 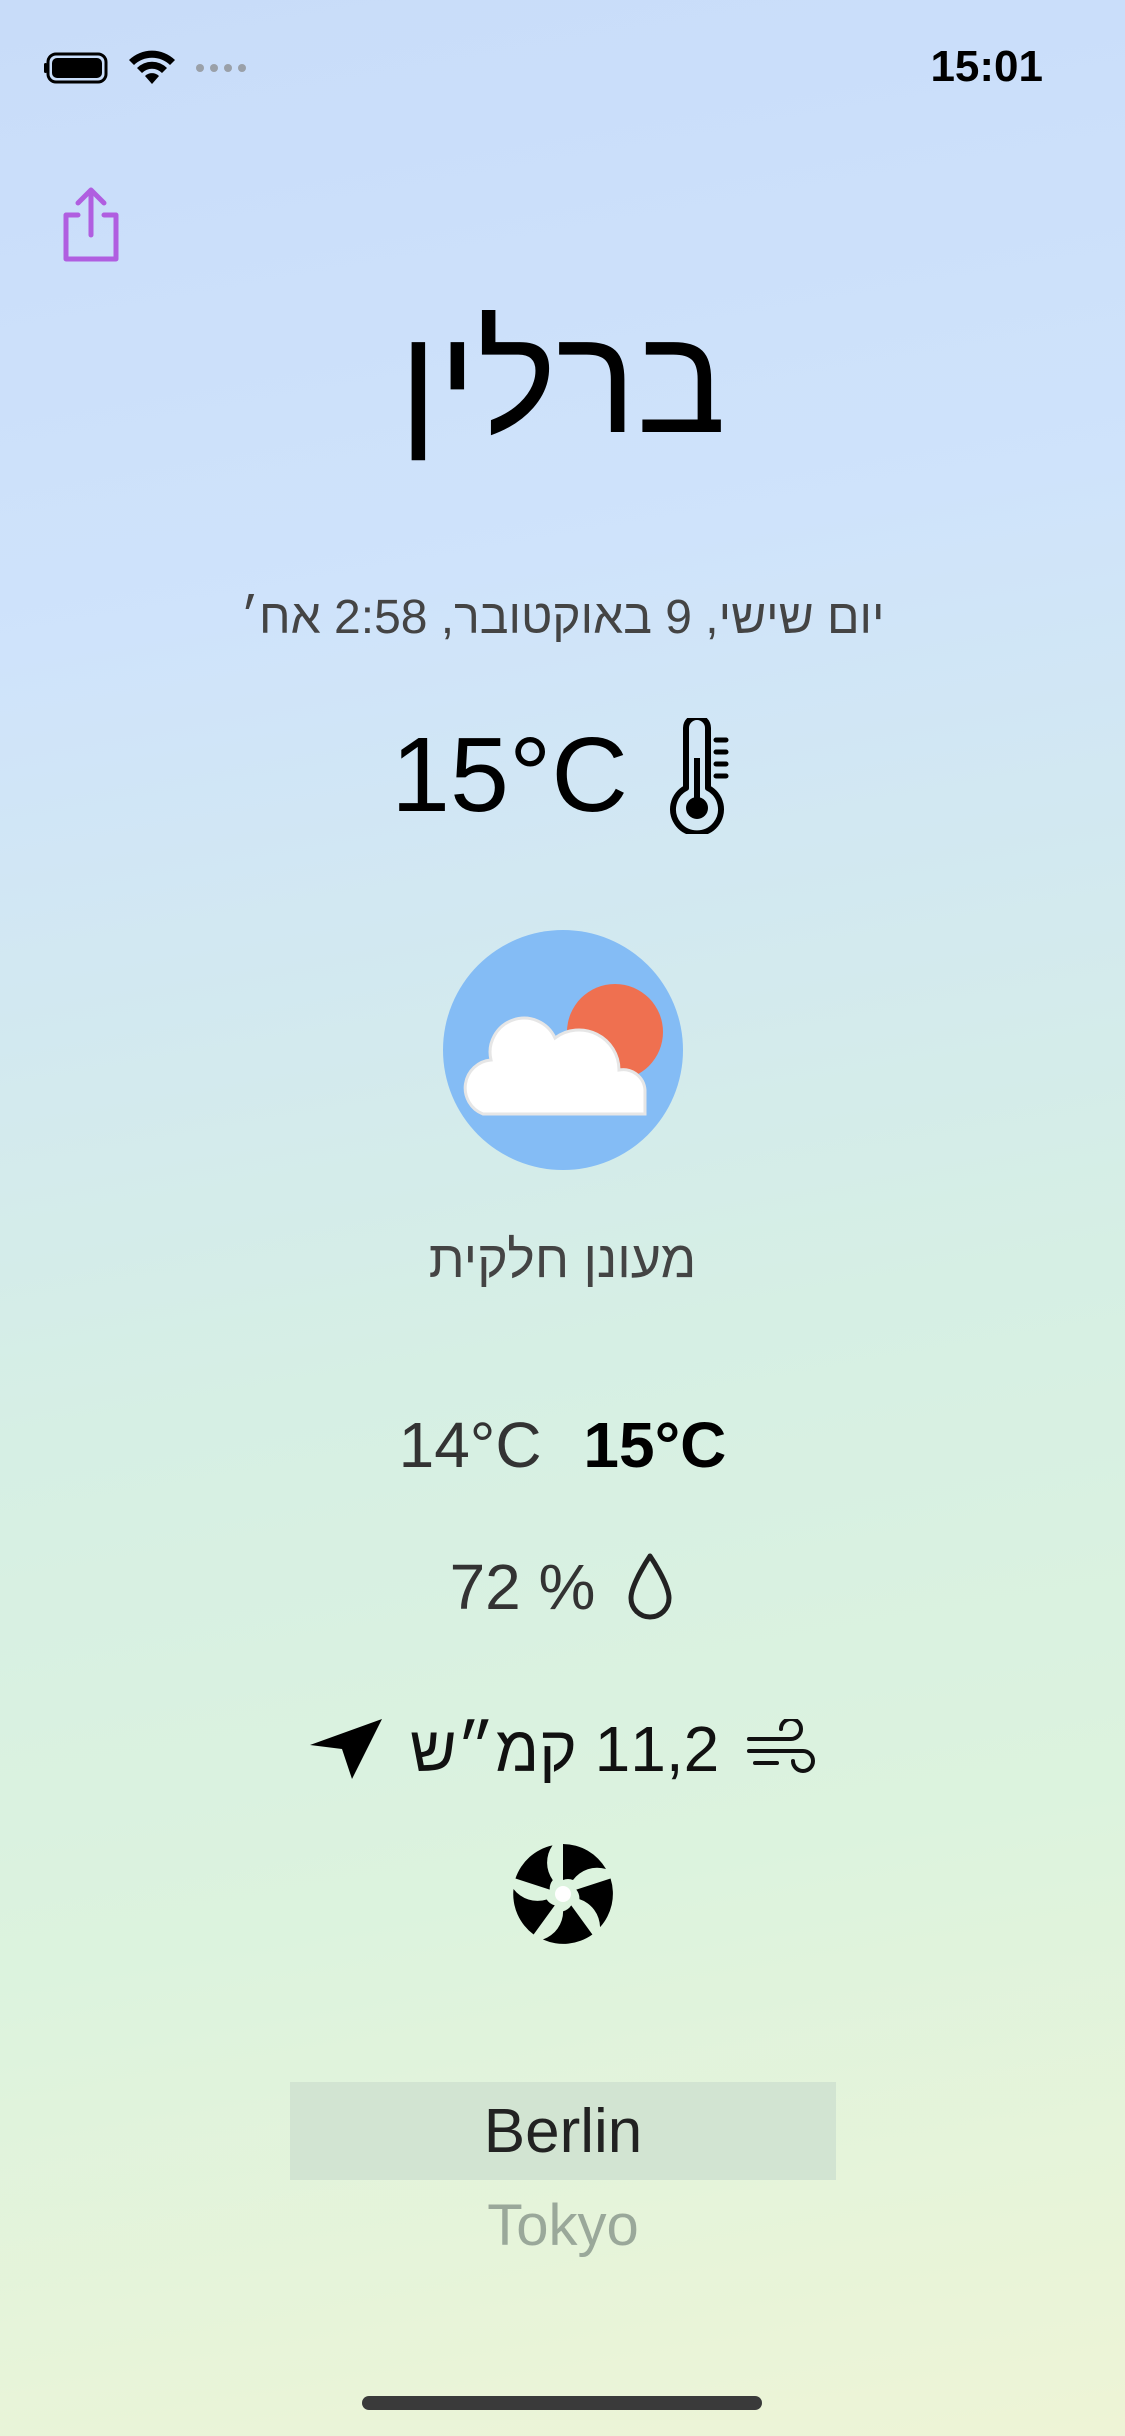 I want to click on share-icon, so click(x=91, y=224).